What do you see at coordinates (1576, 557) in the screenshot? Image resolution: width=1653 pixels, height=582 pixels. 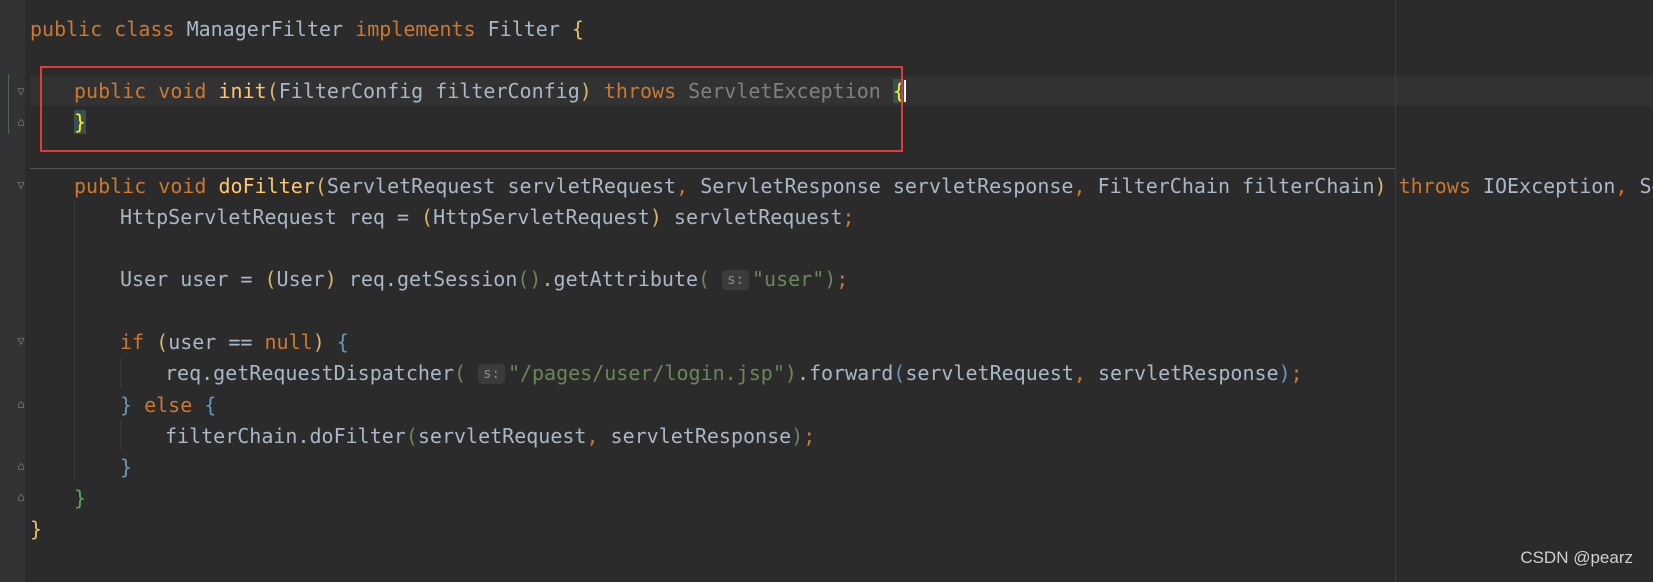 I see `watermark: CSDN @pearz` at bounding box center [1576, 557].